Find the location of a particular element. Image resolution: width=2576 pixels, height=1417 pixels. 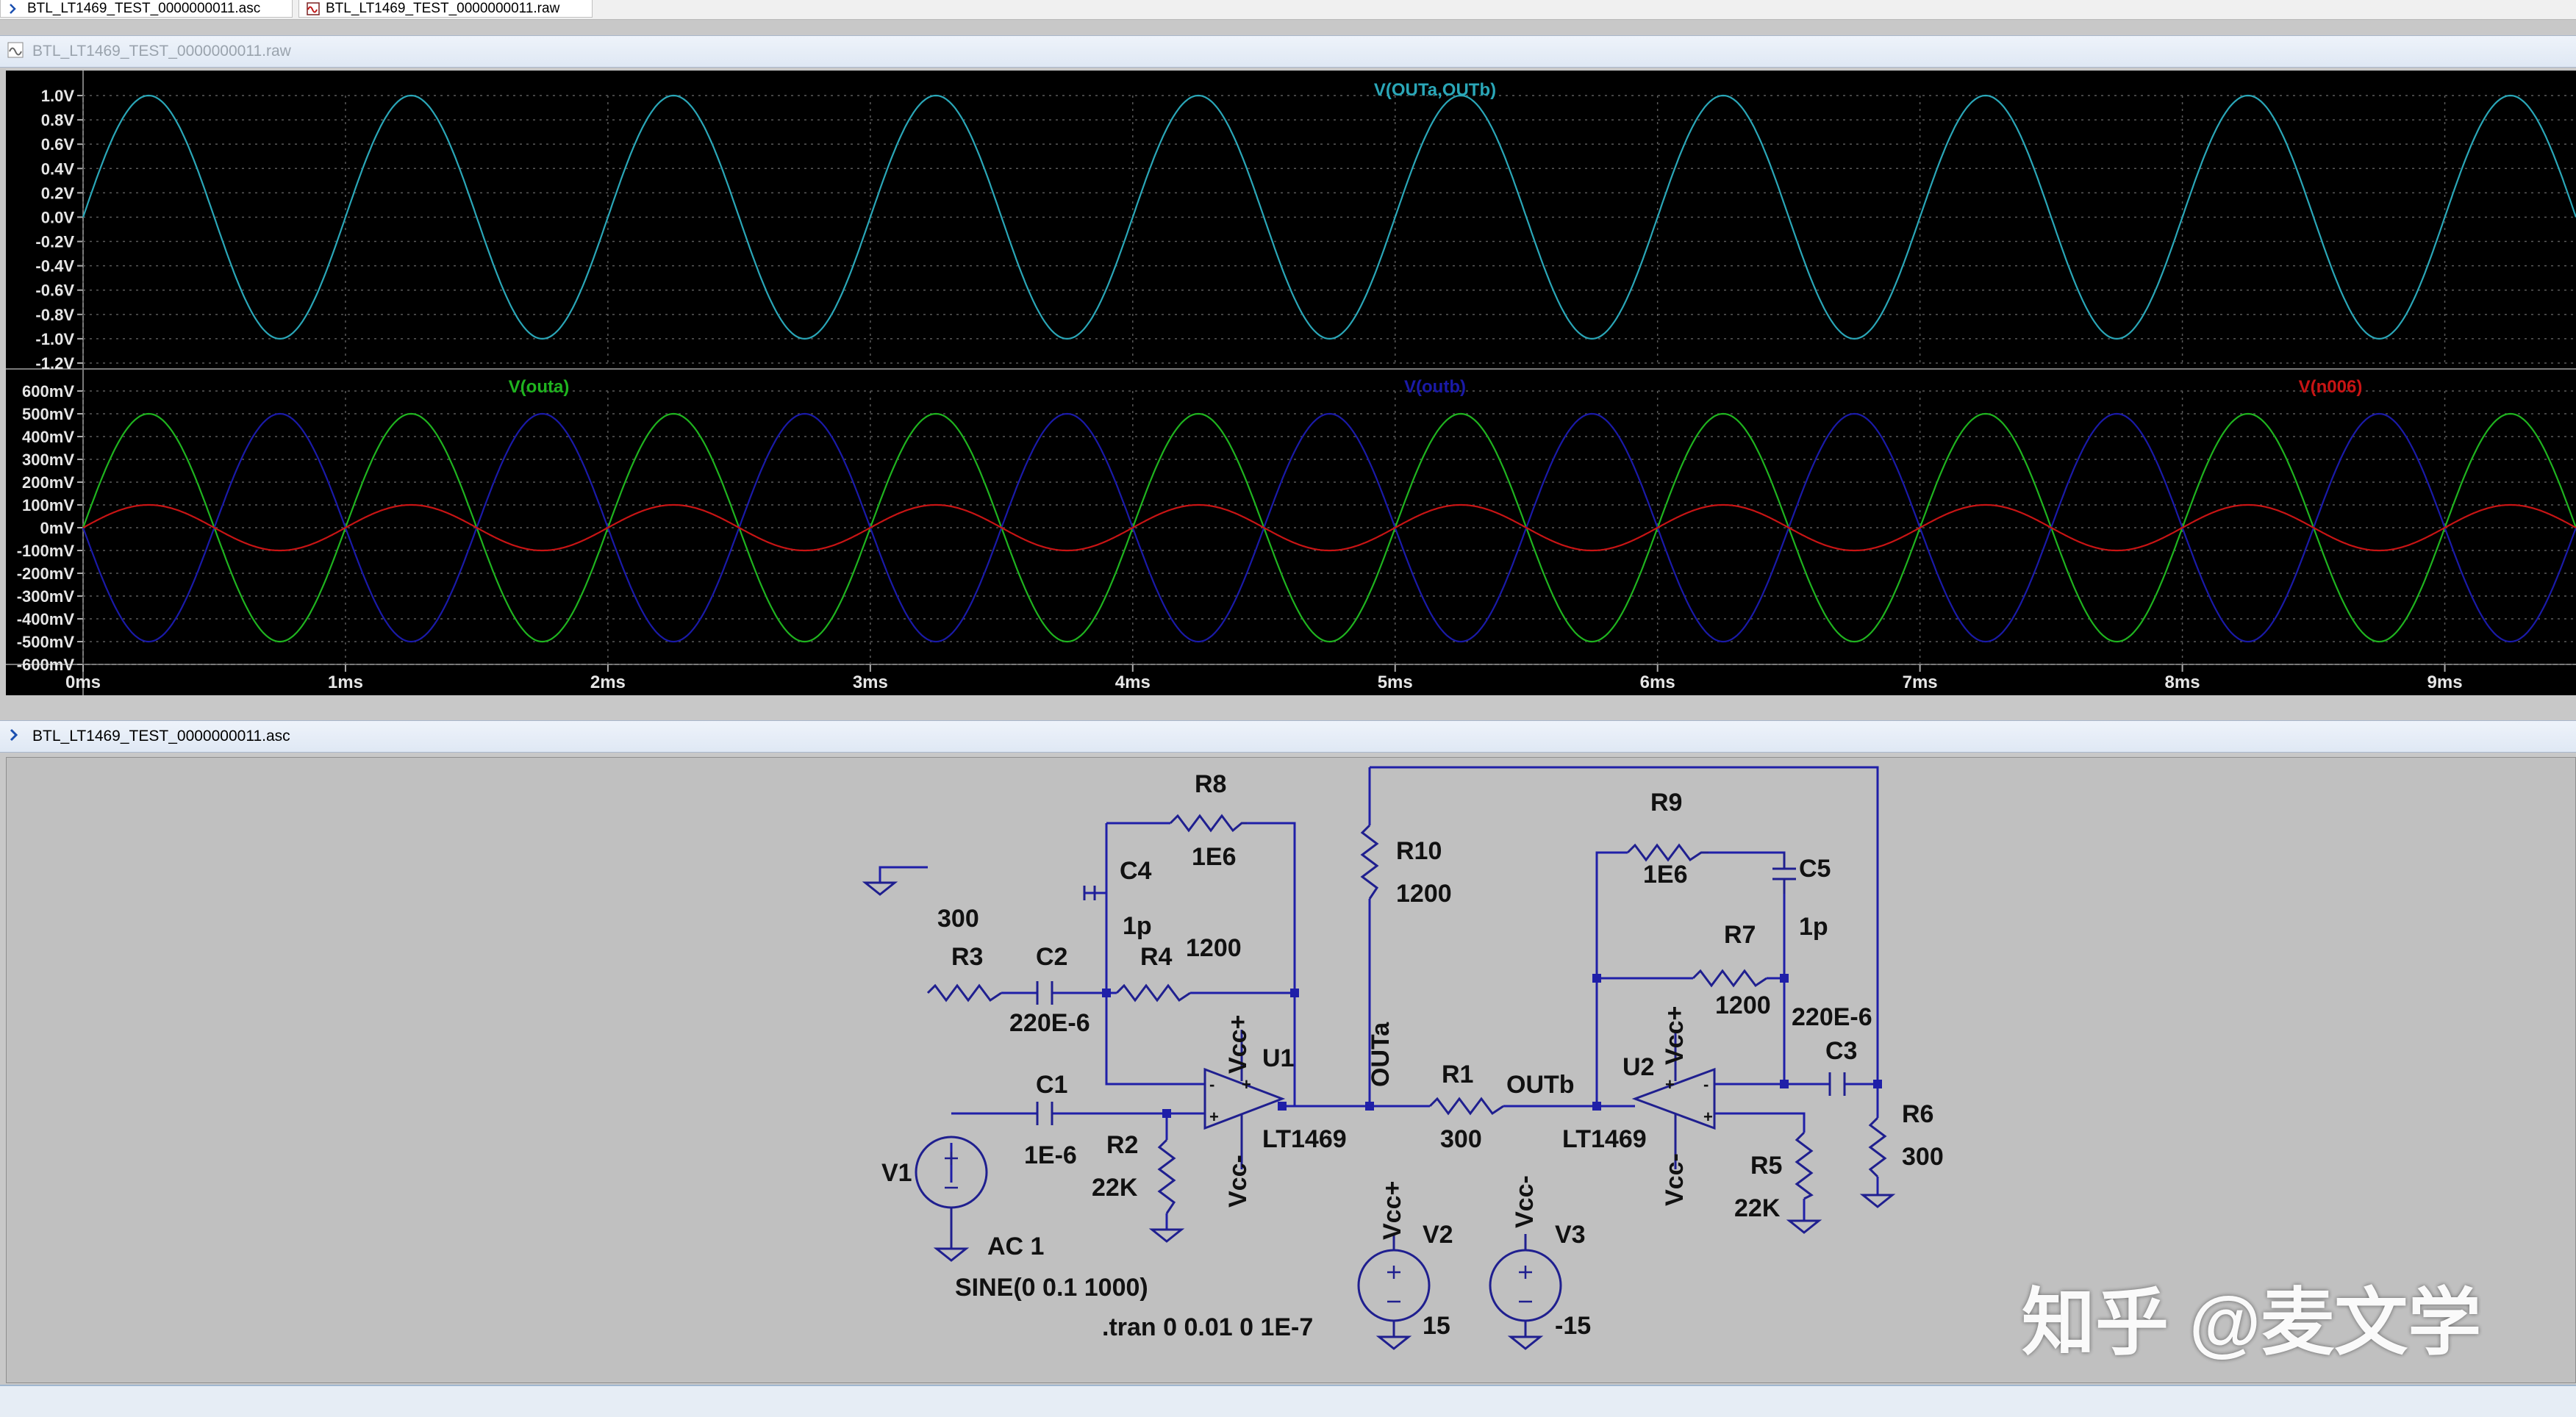

y-tick-label: 300mV is located at coordinates (48, 460).